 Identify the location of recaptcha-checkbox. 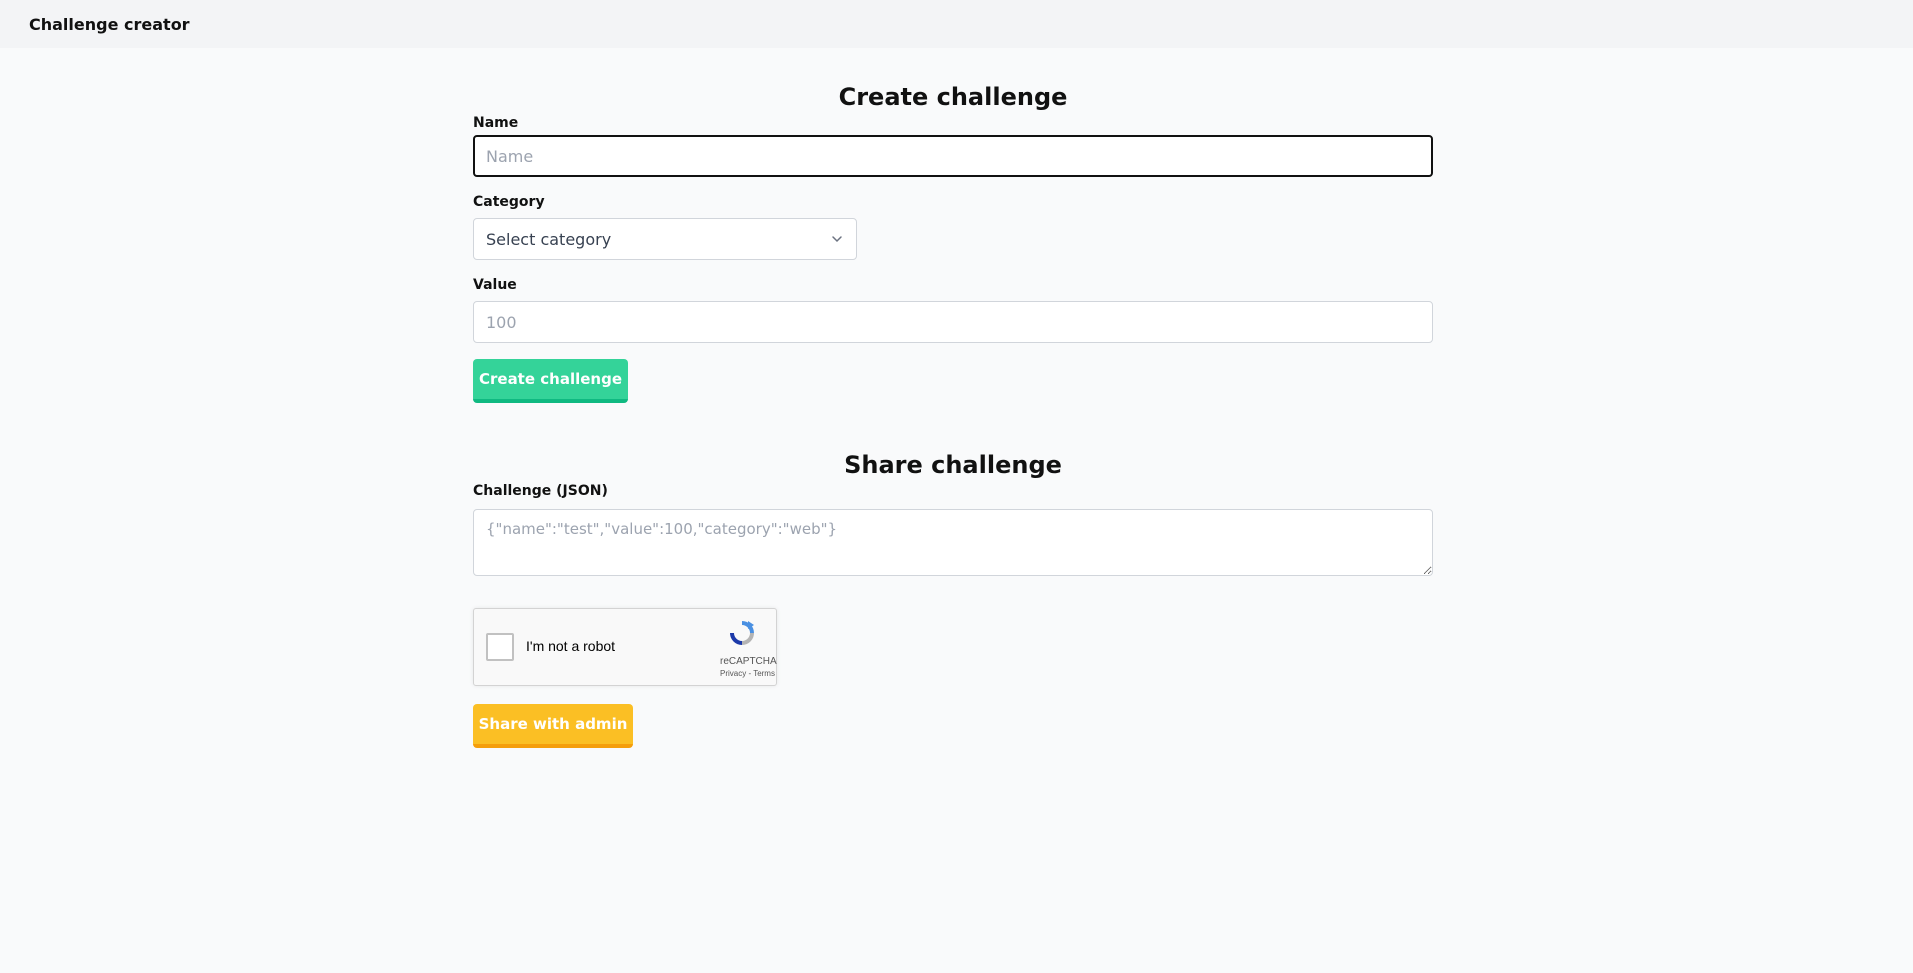
(500, 647).